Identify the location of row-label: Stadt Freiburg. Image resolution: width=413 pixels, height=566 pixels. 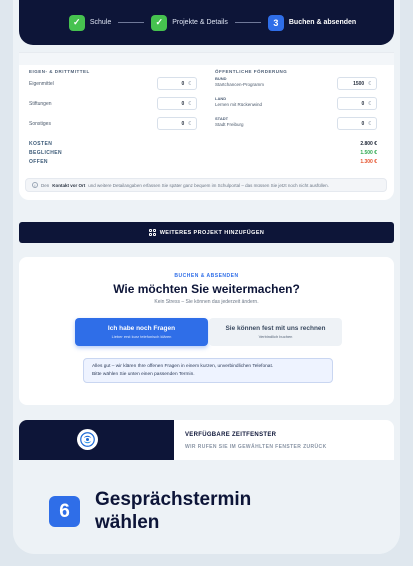
(229, 124).